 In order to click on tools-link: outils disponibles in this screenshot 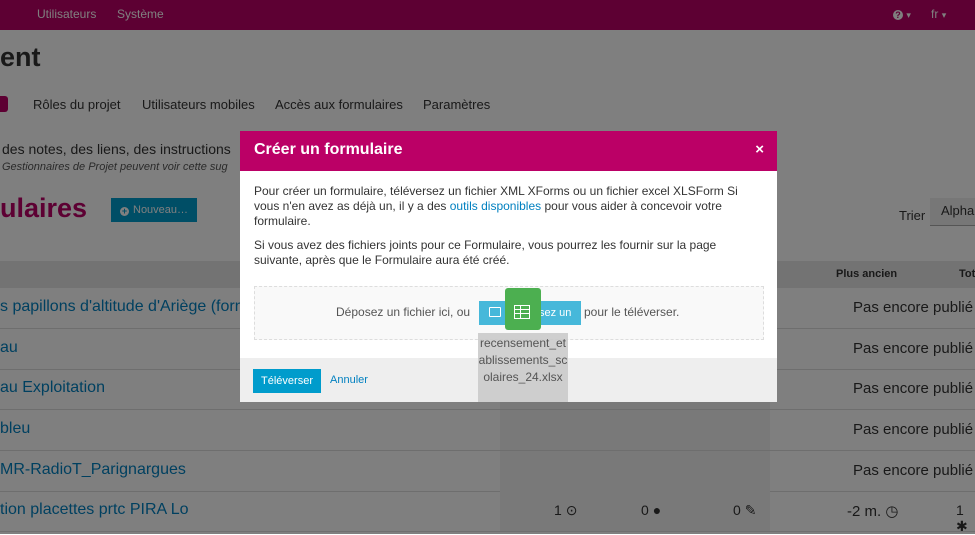, I will do `click(495, 206)`.